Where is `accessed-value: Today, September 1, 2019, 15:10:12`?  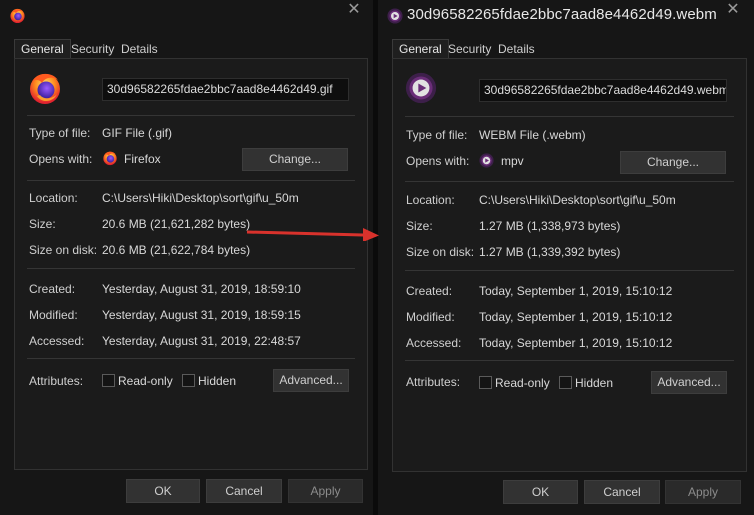 accessed-value: Today, September 1, 2019, 15:10:12 is located at coordinates (576, 343).